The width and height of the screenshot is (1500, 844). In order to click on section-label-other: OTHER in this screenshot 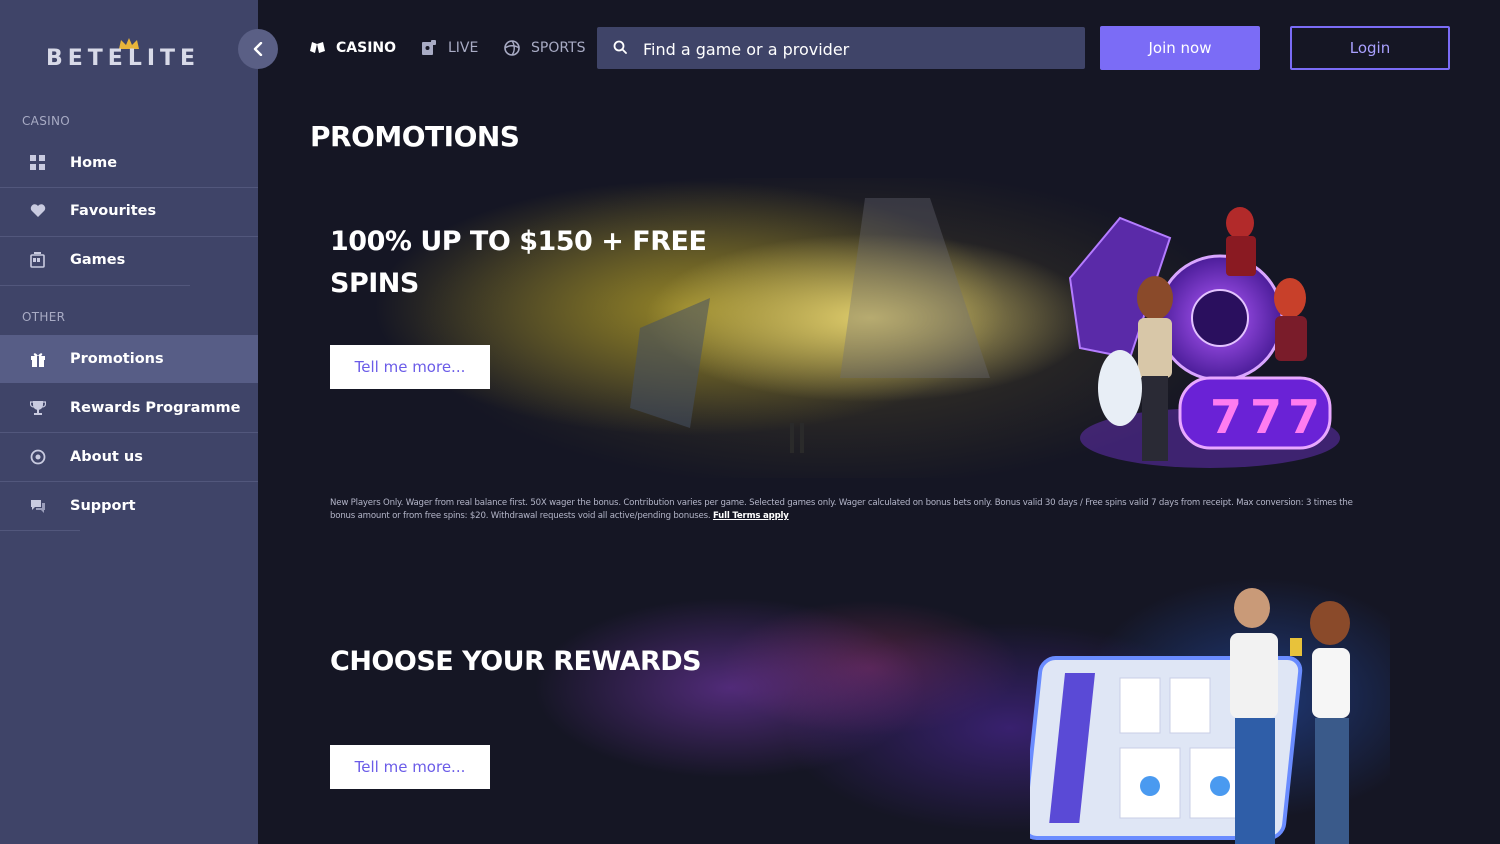, I will do `click(44, 317)`.